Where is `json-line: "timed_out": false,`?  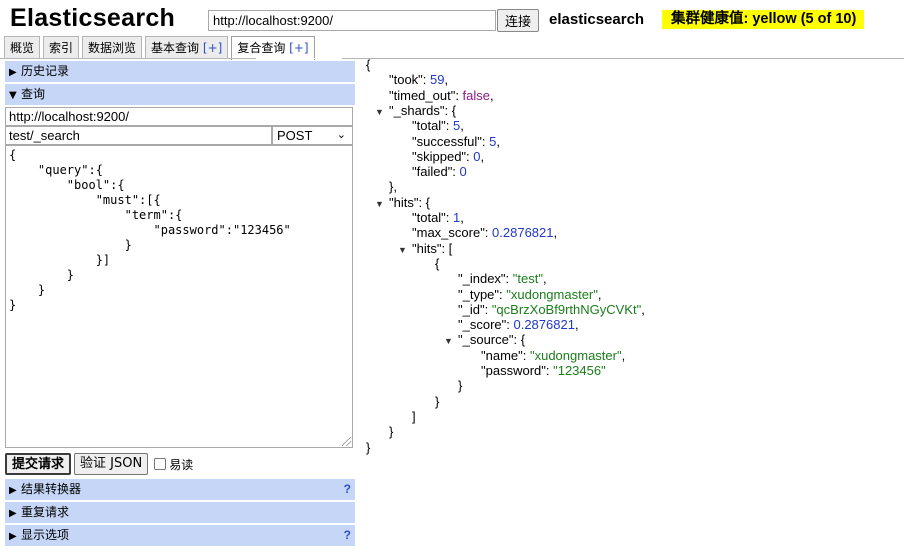
json-line: "timed_out": false, is located at coordinates (441, 95).